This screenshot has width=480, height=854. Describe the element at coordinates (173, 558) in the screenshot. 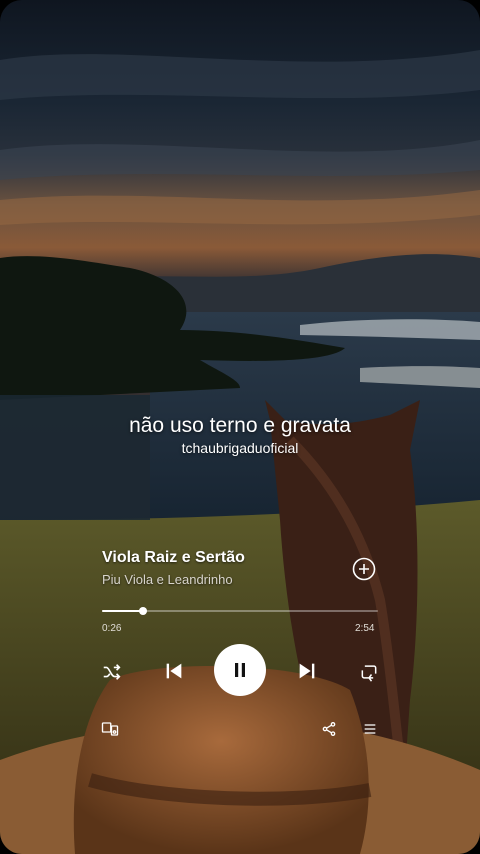

I see `track-title: Viola Raiz e Sertão` at that location.